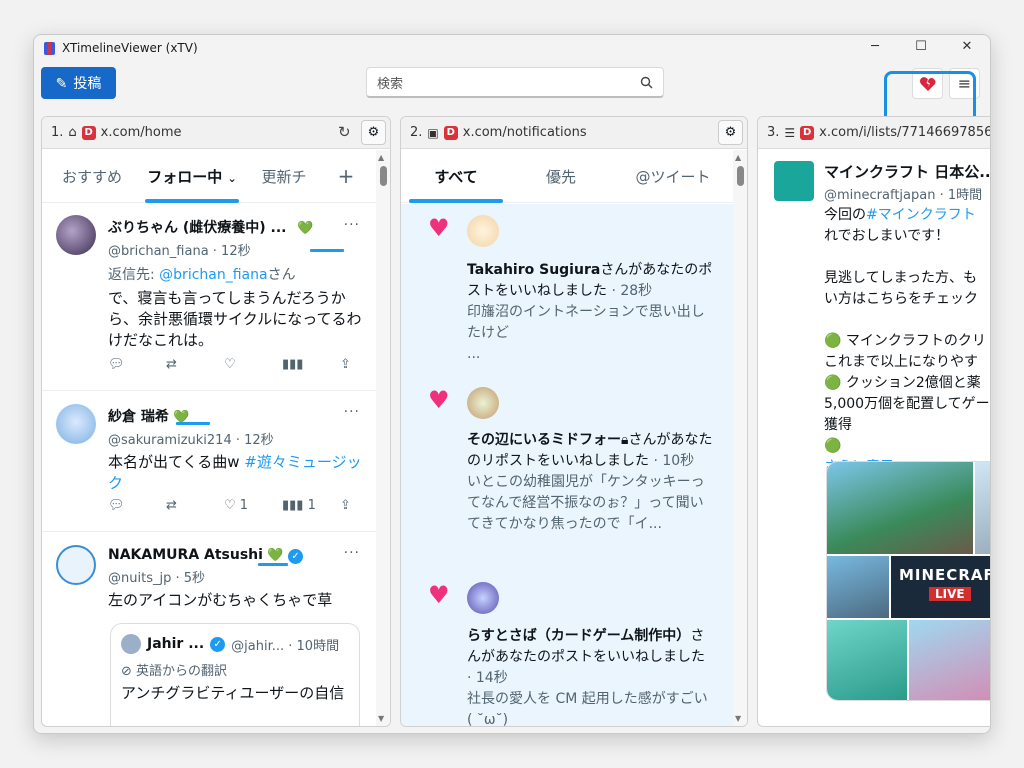  I want to click on reply-line: 返信先: @brichan_fianaさん, so click(235, 275).